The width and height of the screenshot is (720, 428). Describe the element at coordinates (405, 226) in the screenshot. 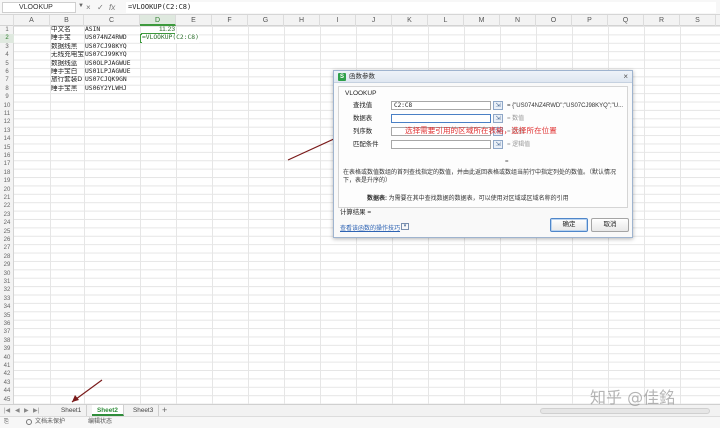

I see `dropdown-icon: ▾` at that location.